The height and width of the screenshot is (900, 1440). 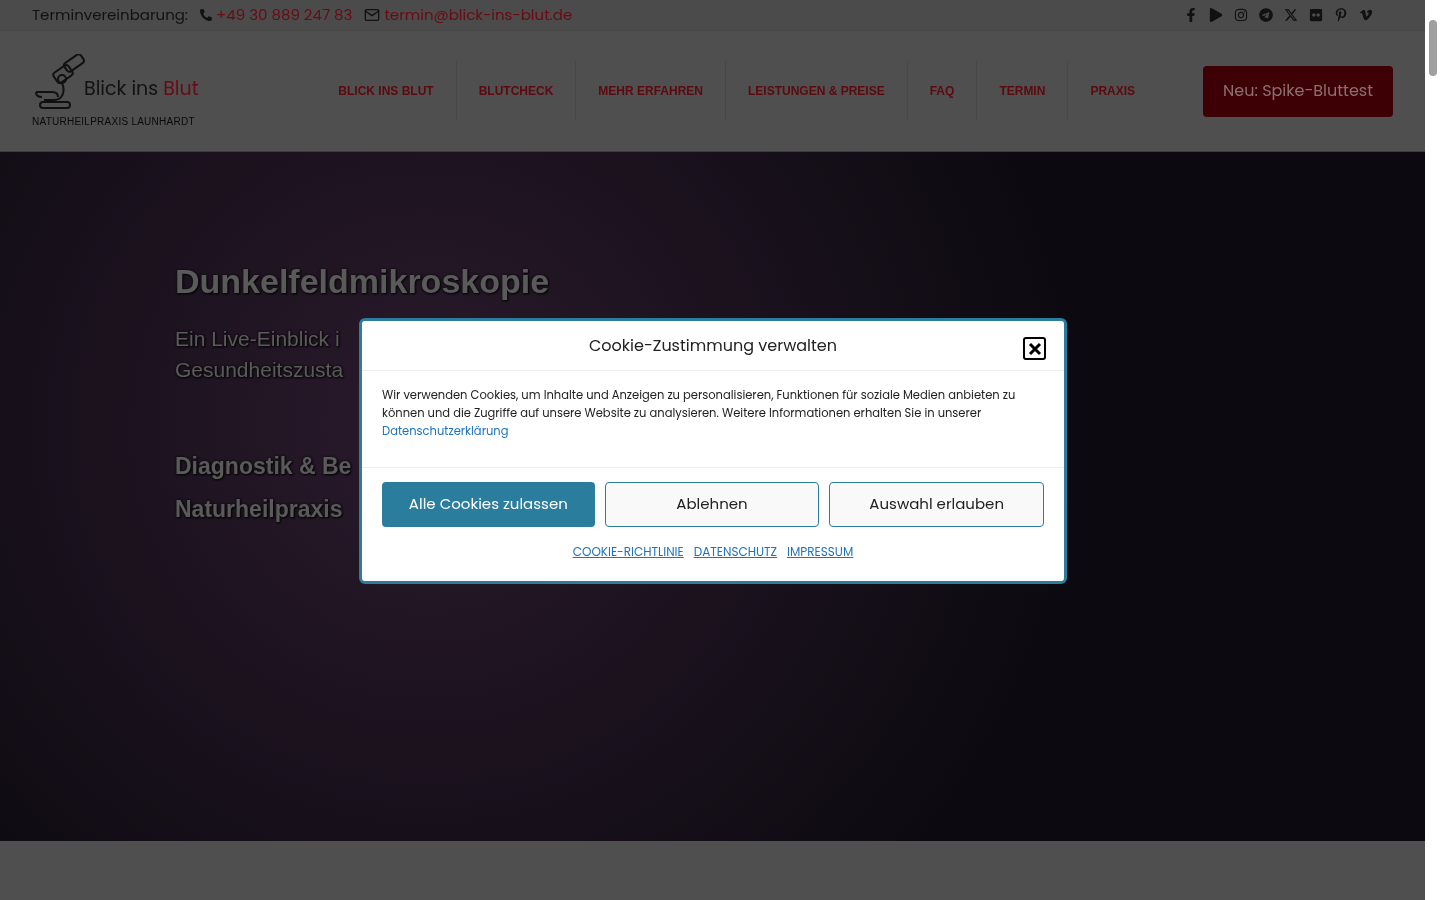 What do you see at coordinates (372, 15) in the screenshot?
I see `mail-icon` at bounding box center [372, 15].